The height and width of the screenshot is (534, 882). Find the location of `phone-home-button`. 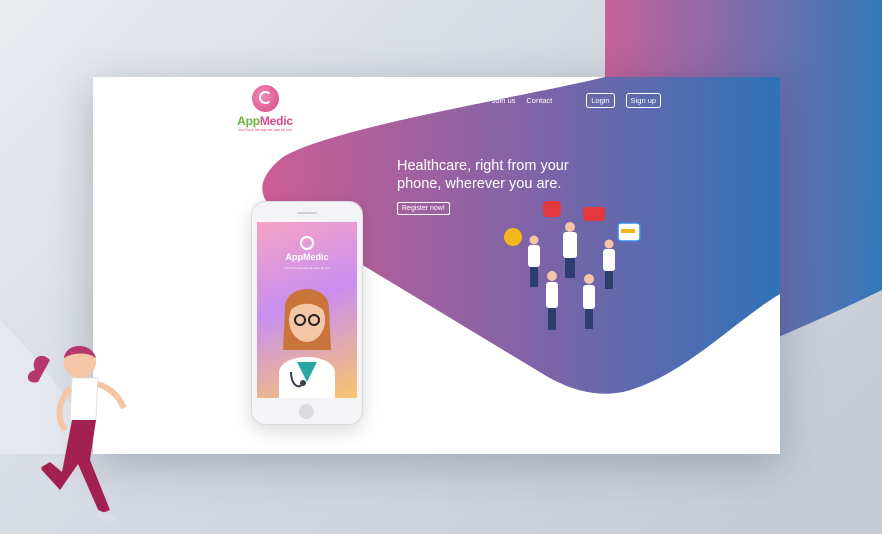

phone-home-button is located at coordinates (306, 411).